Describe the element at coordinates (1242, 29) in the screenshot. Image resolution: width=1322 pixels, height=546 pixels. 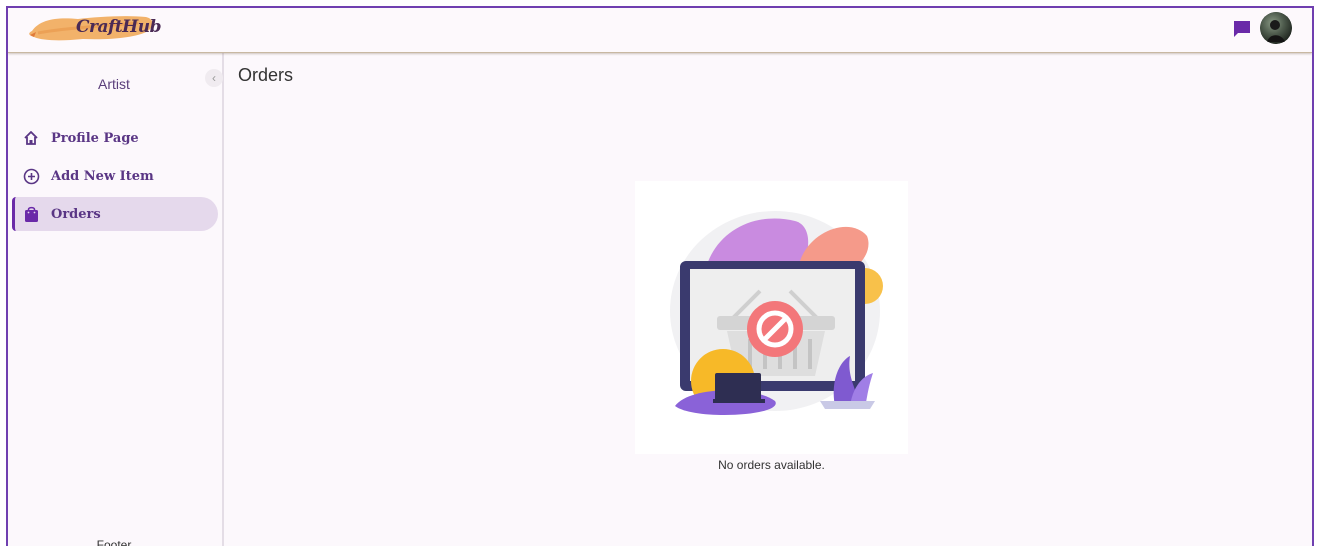
I see `chat-icon` at that location.